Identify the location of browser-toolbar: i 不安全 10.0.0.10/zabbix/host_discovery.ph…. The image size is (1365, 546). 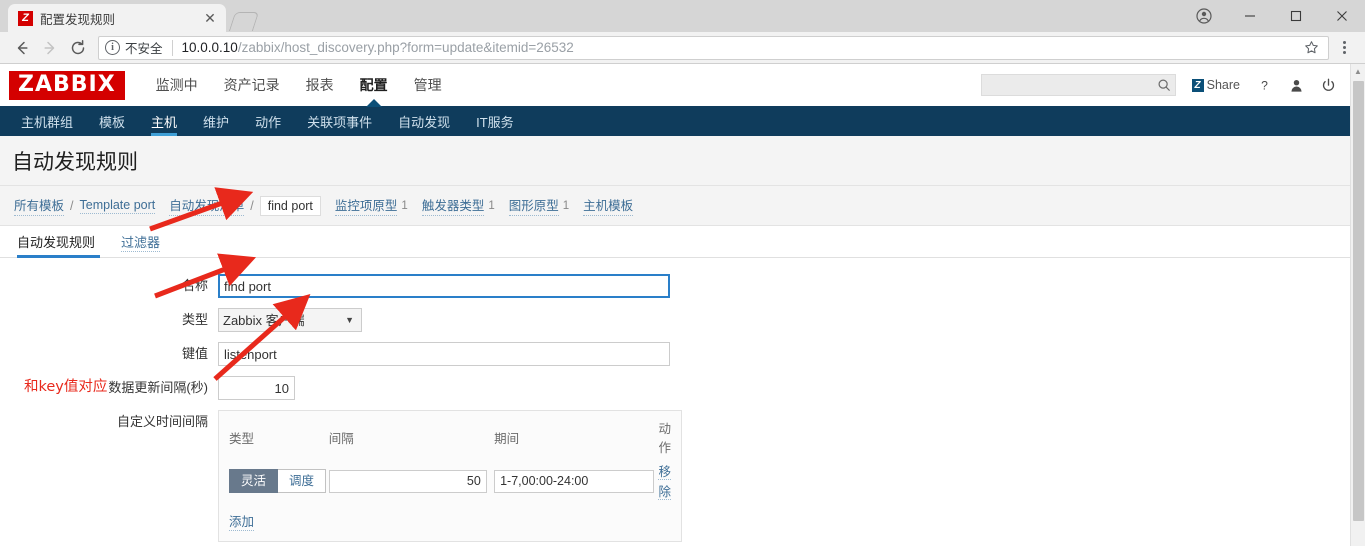
(682, 48).